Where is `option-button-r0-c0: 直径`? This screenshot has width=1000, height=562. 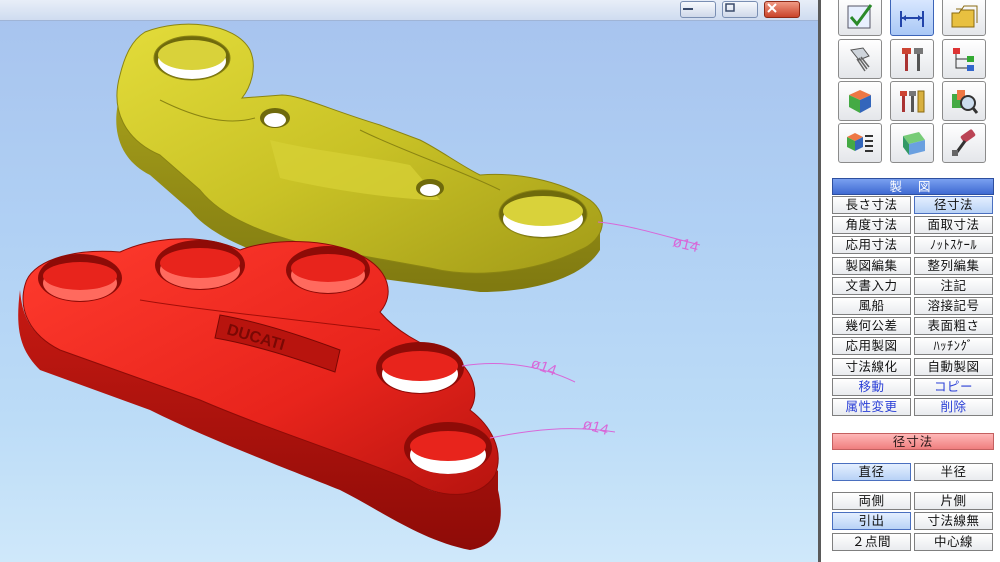 option-button-r0-c0: 直径 is located at coordinates (871, 472).